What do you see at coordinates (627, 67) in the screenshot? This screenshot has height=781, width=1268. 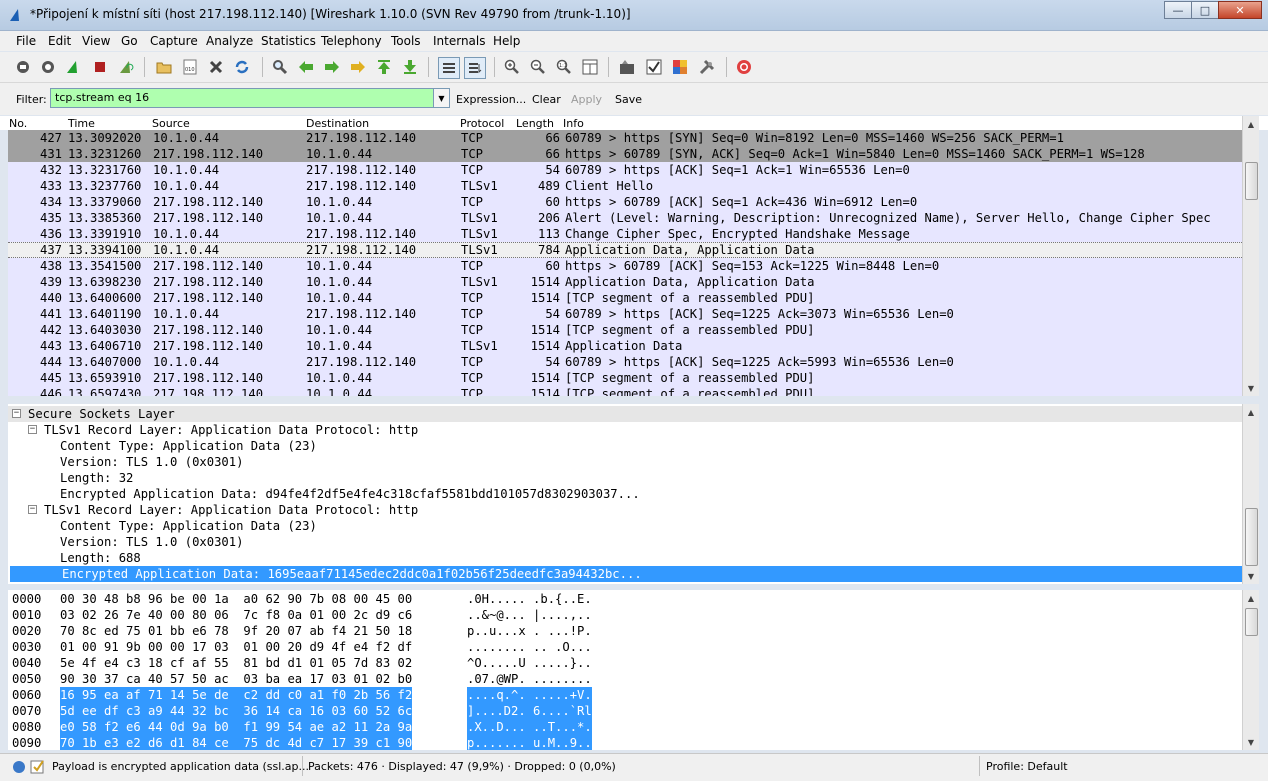 I see `capture-filters-icon` at bounding box center [627, 67].